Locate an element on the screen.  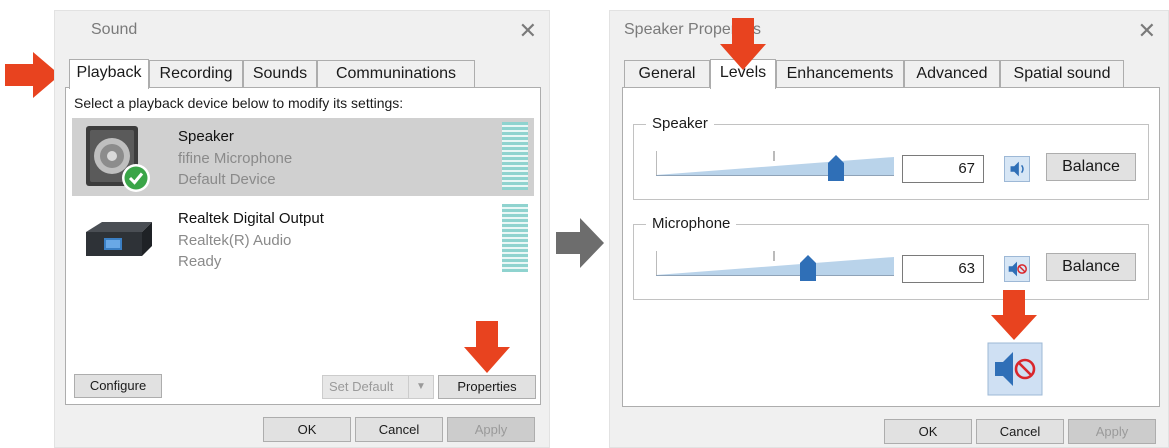
properties-titlebar: Speaker Properties ✕ is located at coordinates (889, 31).